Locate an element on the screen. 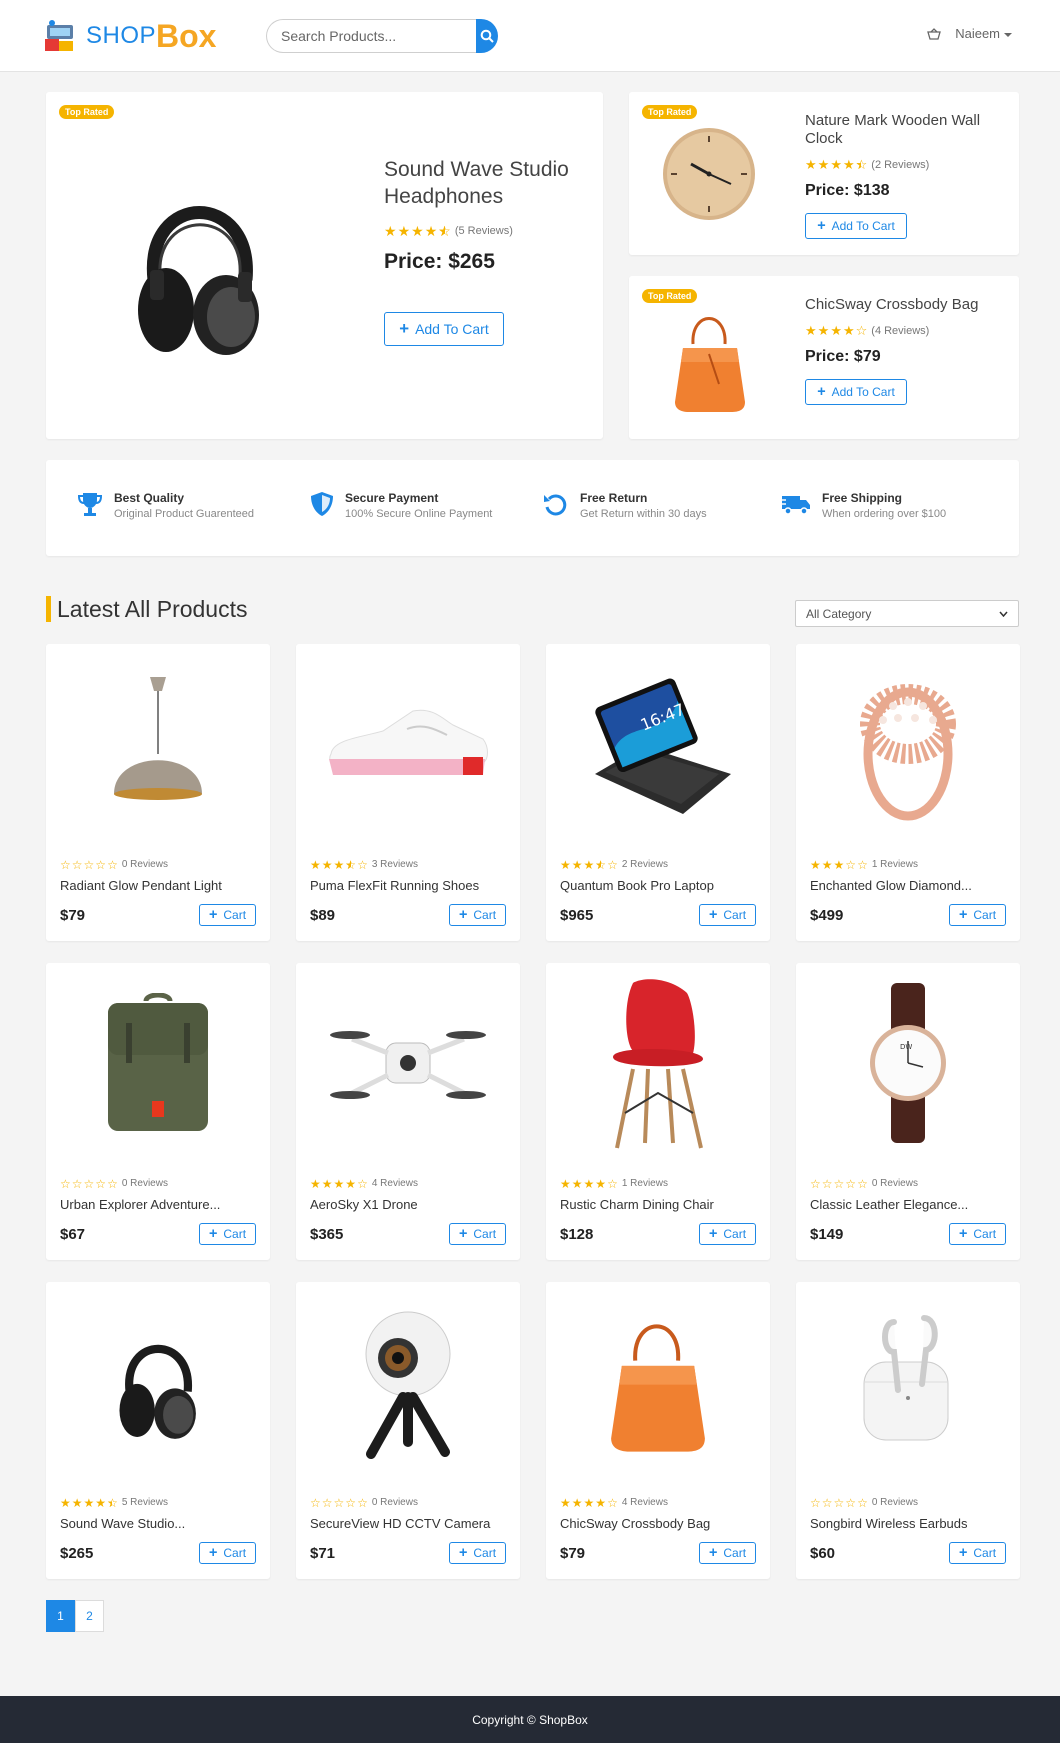 Image resolution: width=1060 pixels, height=1743 pixels. review-count: 3 Reviews is located at coordinates (394, 865).